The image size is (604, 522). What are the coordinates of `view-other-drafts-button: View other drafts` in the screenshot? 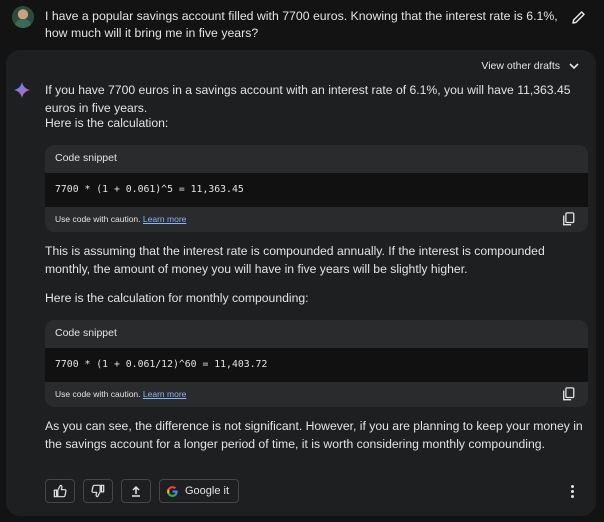 It's located at (530, 66).